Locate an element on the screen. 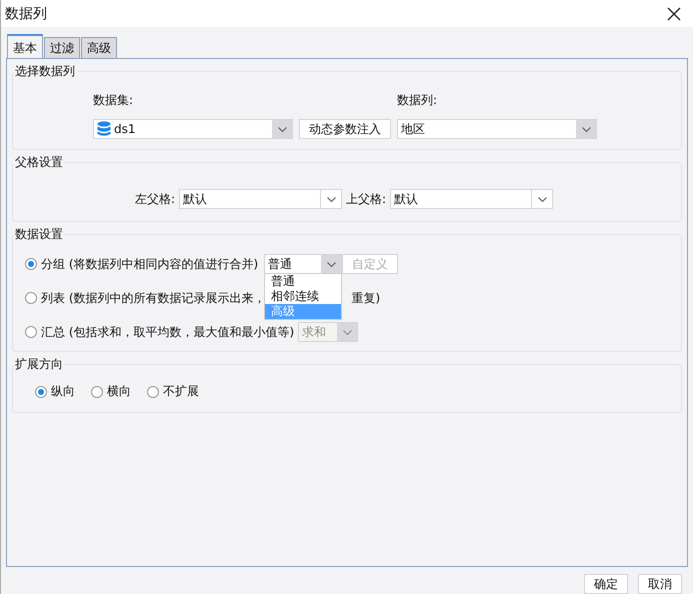 This screenshot has height=594, width=693. option-label: 分组 (将数据列中相同内容的值进行合并) is located at coordinates (149, 264).